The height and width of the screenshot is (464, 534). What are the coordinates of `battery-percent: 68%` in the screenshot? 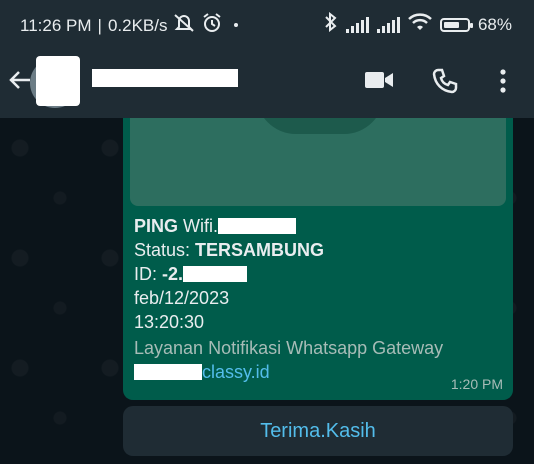 It's located at (494, 24).